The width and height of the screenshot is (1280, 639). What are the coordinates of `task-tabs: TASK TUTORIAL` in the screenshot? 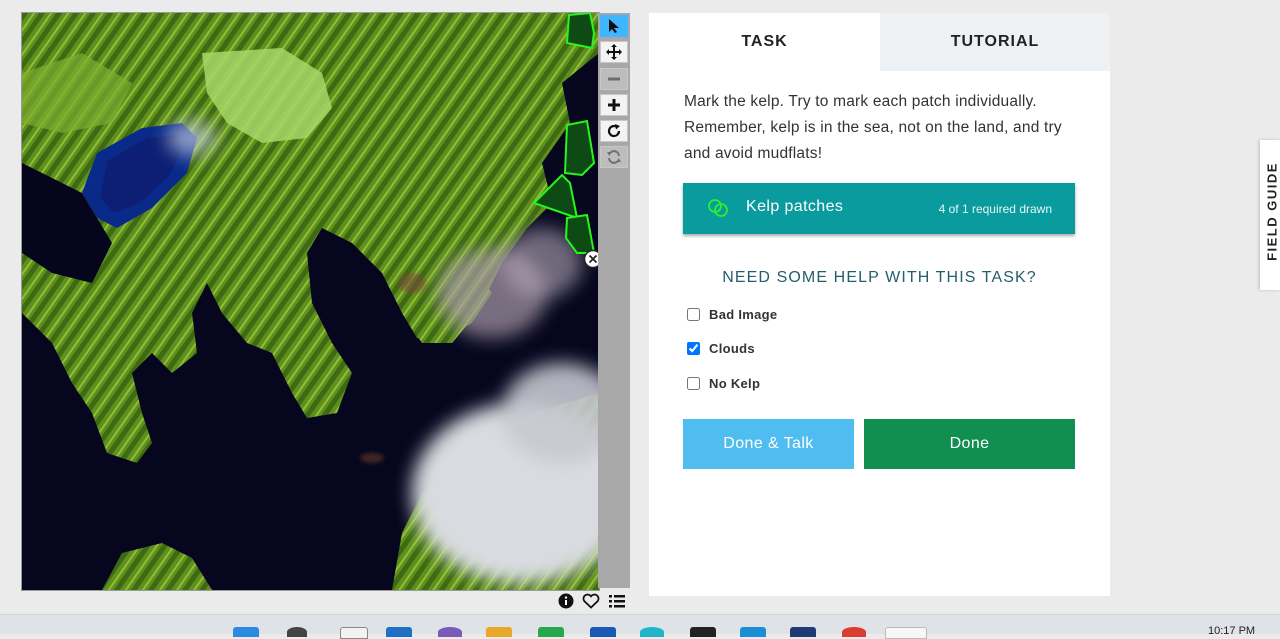 It's located at (879, 42).